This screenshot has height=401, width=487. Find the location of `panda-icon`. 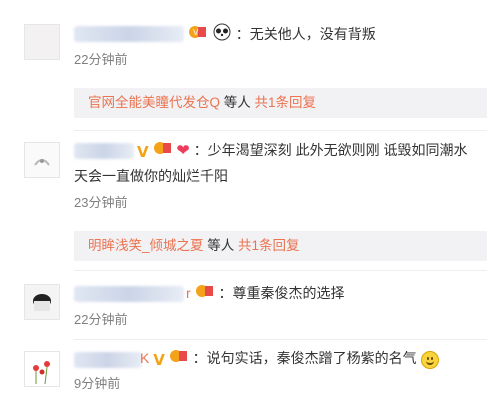

panda-icon is located at coordinates (222, 34).